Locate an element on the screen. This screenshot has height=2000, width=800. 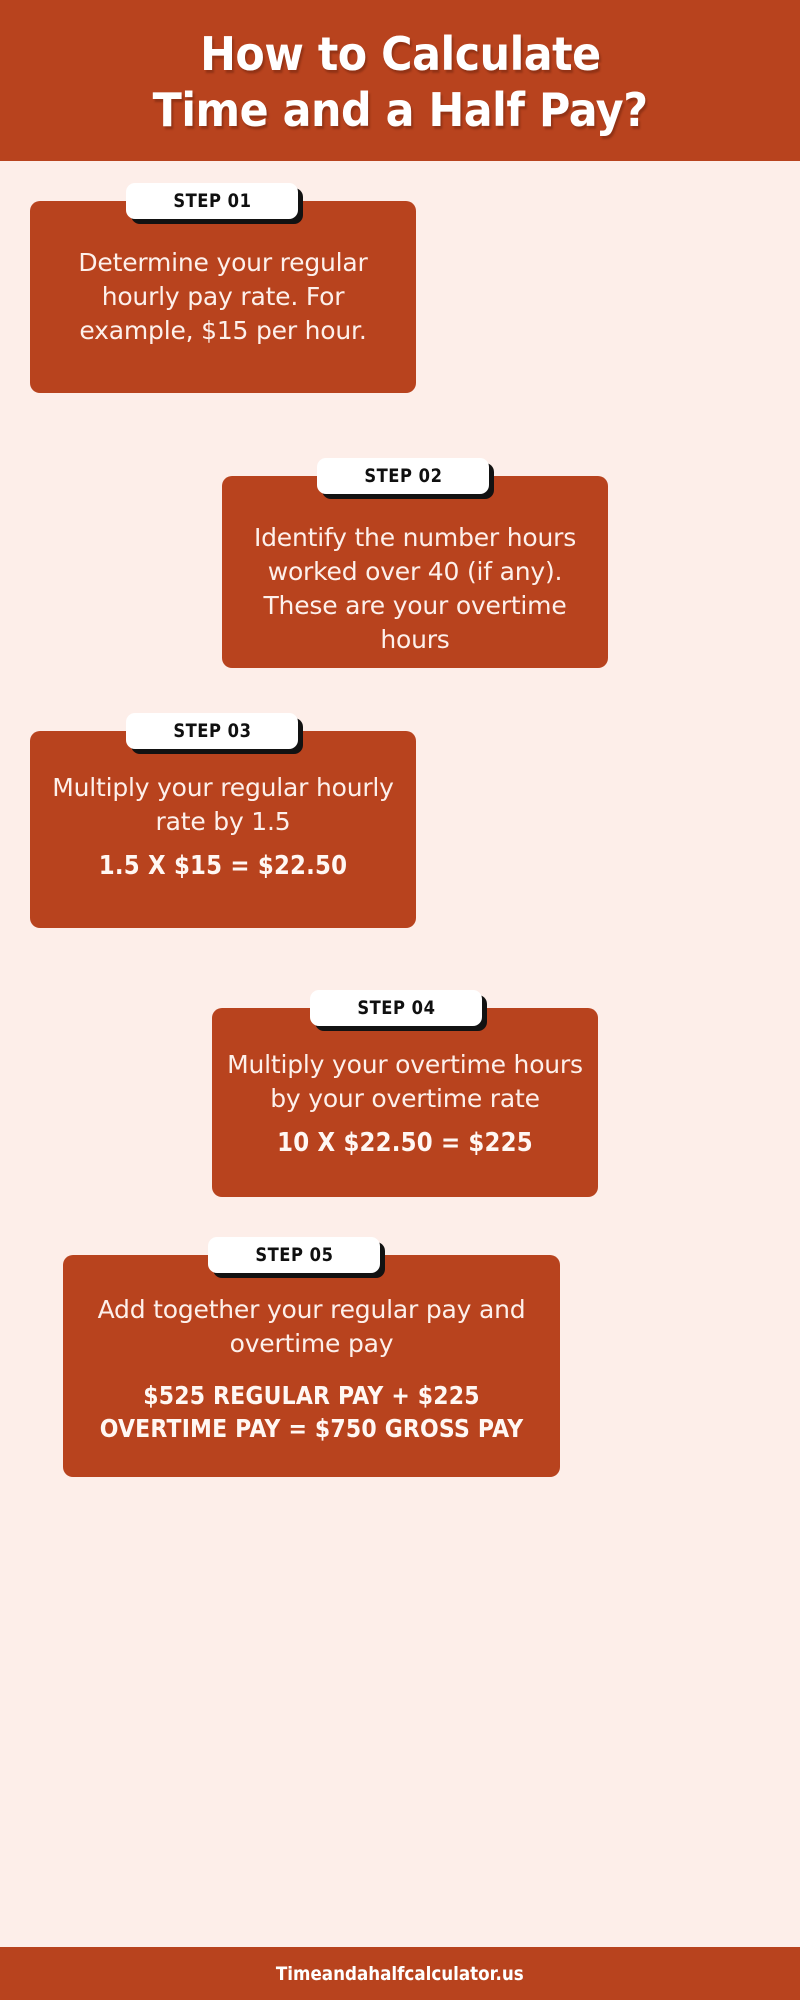
step-4-badge-label: STEP 04 is located at coordinates (396, 1008).